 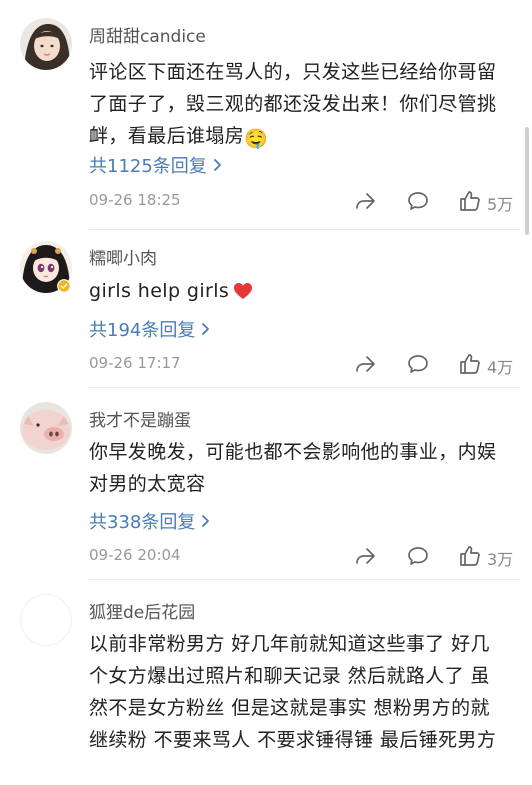 What do you see at coordinates (500, 367) in the screenshot?
I see `like-count: 4万` at bounding box center [500, 367].